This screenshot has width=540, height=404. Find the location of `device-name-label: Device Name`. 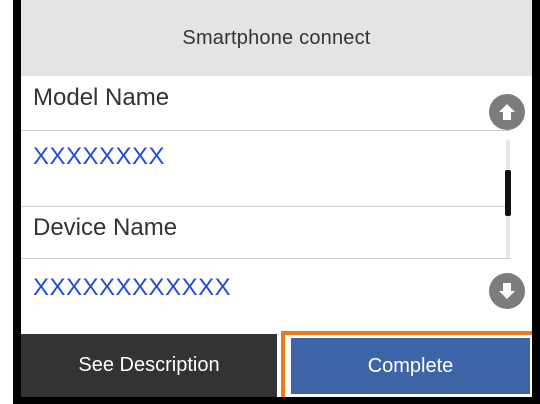

device-name-label: Device Name is located at coordinates (105, 227).